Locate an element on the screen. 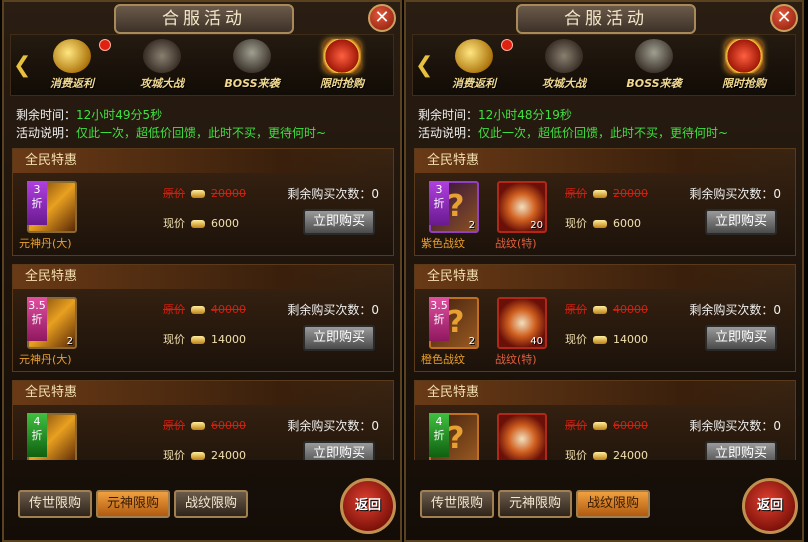  activity-tabbar: ❮ 消费返利 攻城大战 BOSS来袭 限时抢购 is located at coordinates (604, 65).